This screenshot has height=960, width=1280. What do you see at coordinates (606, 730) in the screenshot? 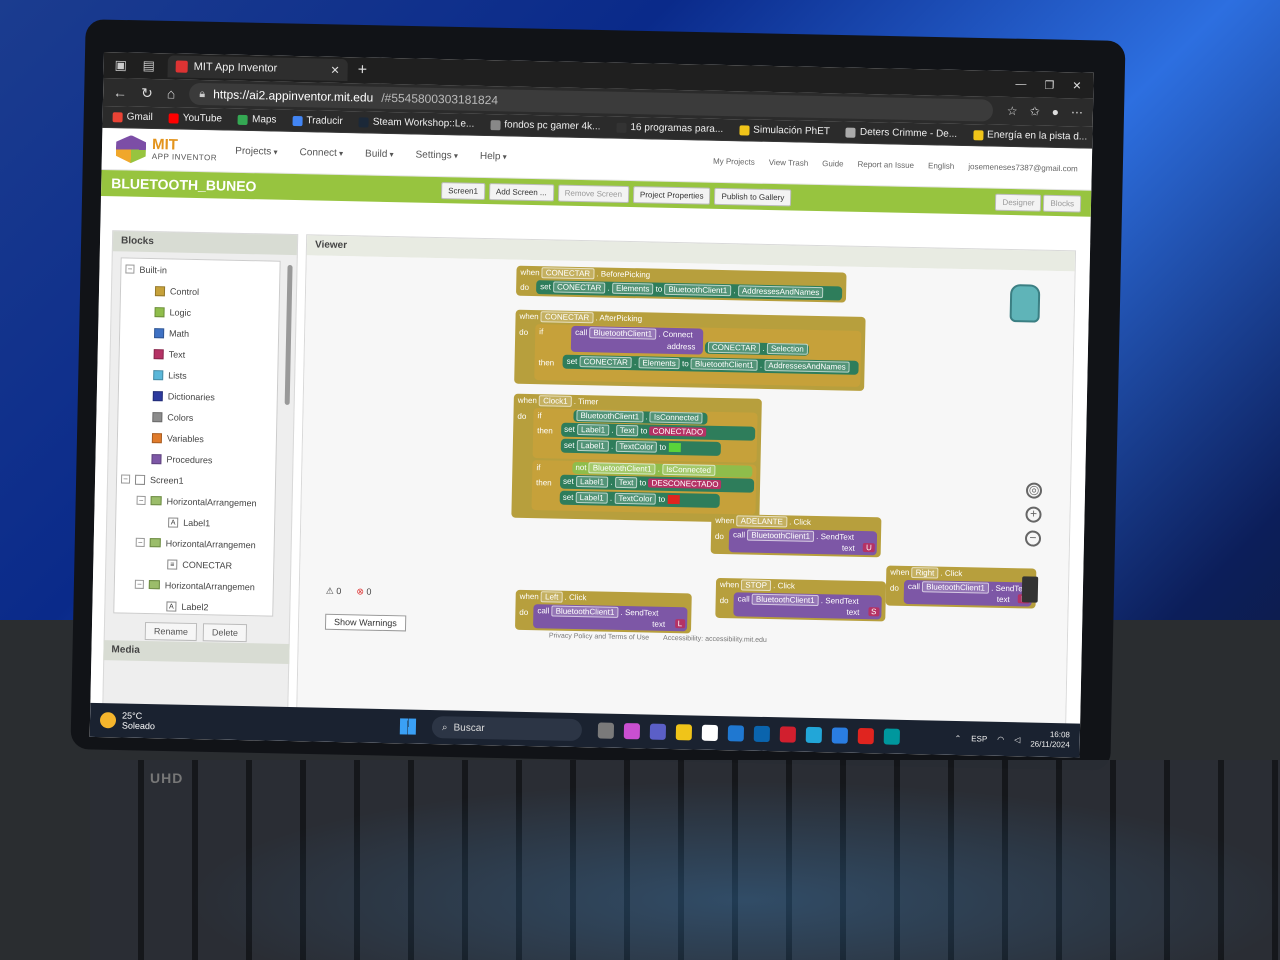
I see `task-view-icon` at bounding box center [606, 730].